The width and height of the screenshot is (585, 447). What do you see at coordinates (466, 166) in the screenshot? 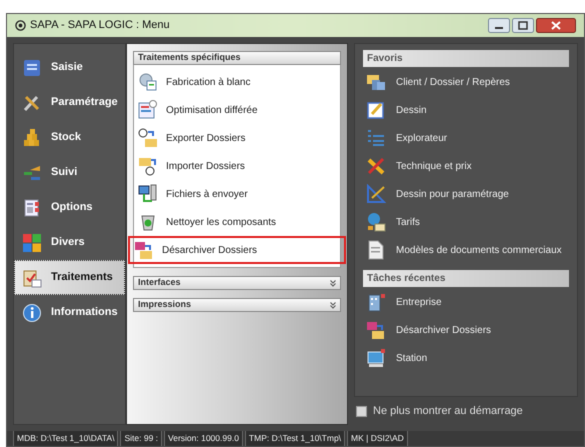
I see `shortcut-item: Technique et prix` at bounding box center [466, 166].